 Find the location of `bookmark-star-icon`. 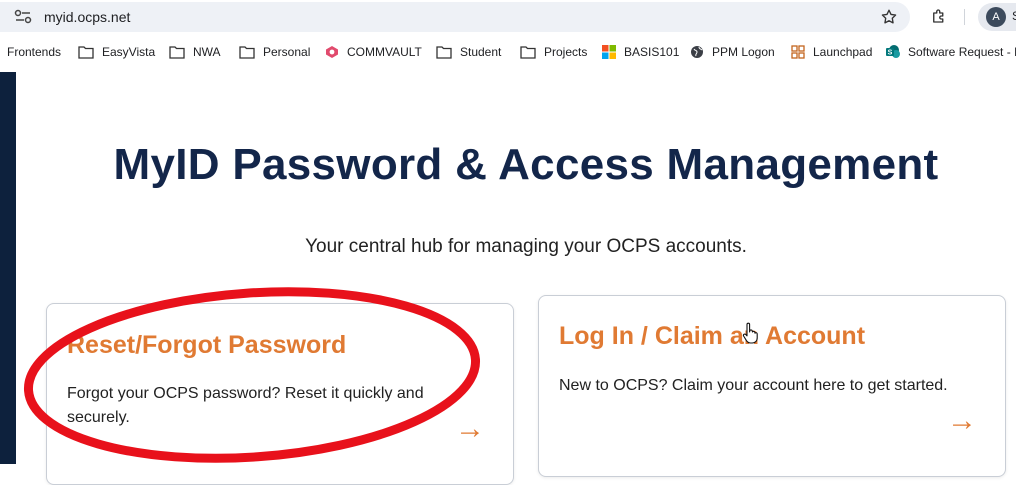

bookmark-star-icon is located at coordinates (889, 17).